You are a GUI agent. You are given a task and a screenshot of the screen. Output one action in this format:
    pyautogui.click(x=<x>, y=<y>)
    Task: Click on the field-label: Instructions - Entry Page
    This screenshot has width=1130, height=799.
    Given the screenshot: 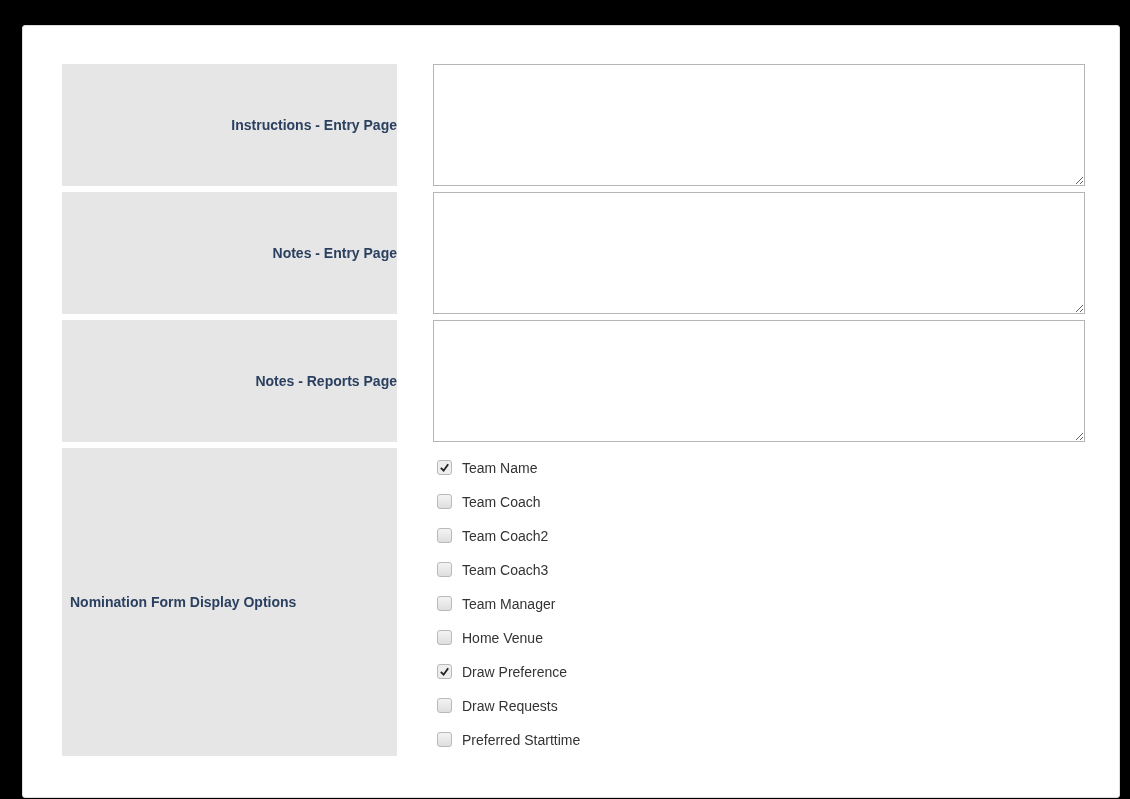 What is the action you would take?
    pyautogui.click(x=314, y=125)
    